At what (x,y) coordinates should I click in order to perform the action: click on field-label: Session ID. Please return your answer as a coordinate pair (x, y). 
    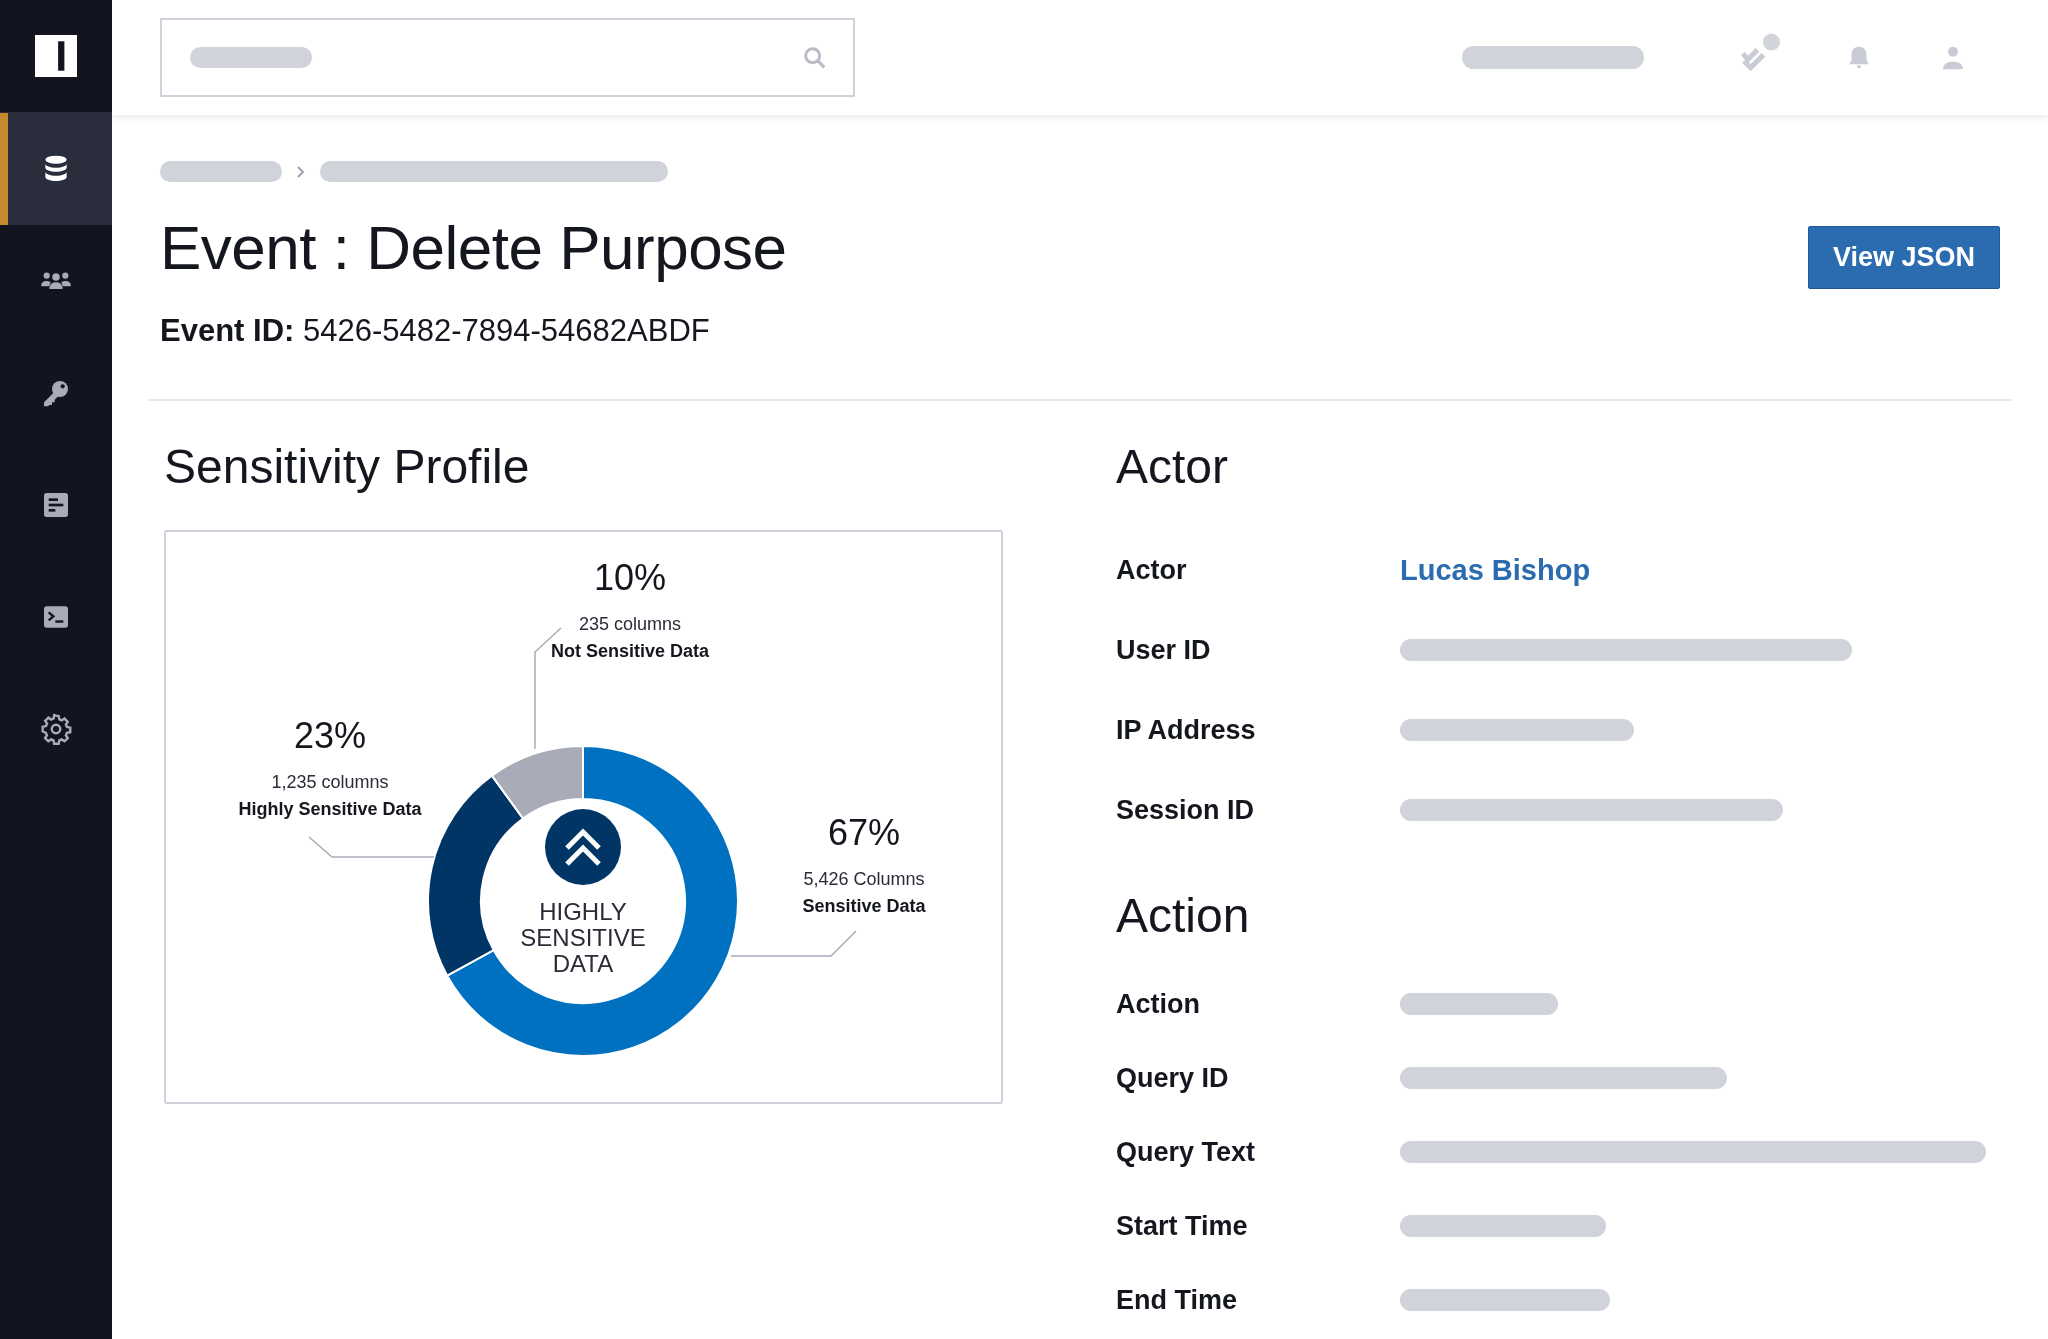
    Looking at the image, I should click on (1186, 810).